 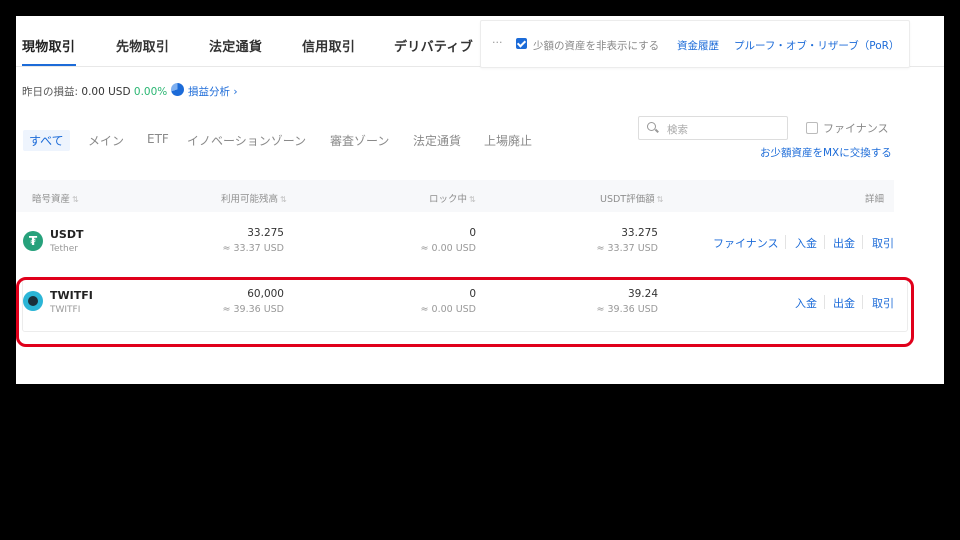 I want to click on locked-usd: ≈ 0.00 USD, so click(x=448, y=248).